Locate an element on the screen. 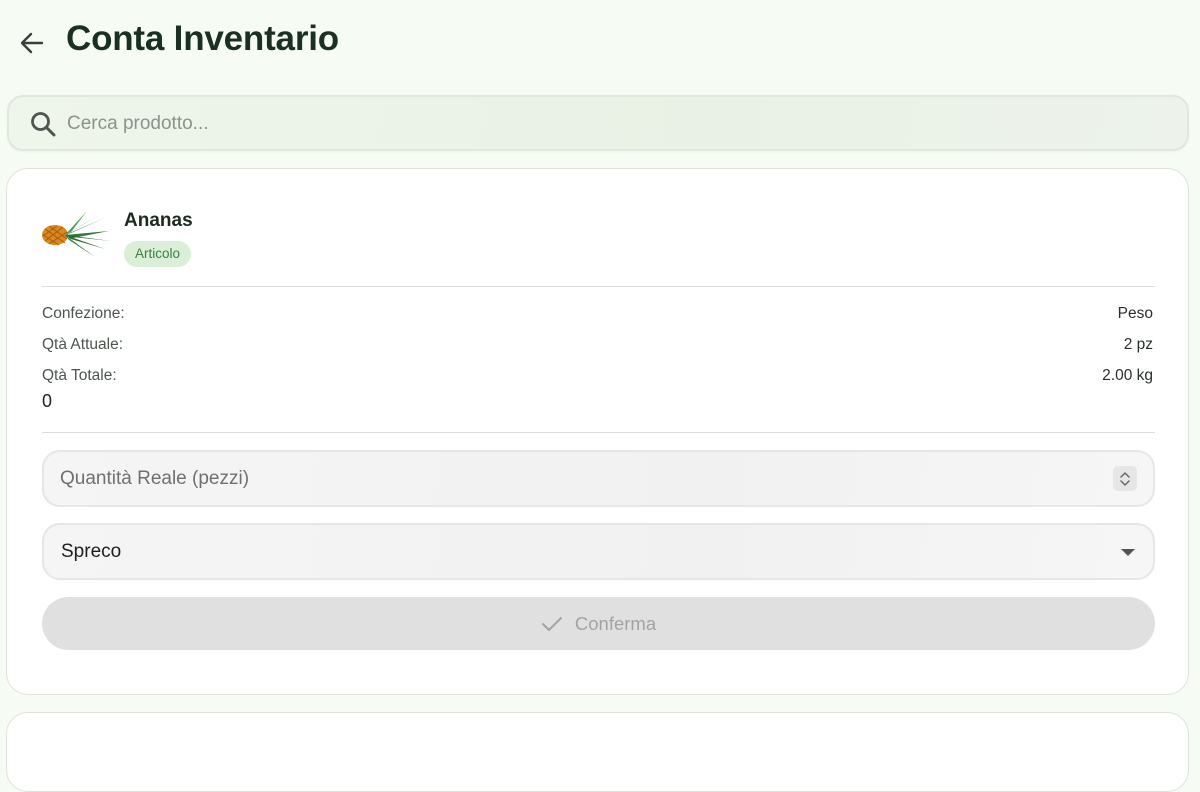  qta-attuale-value: 2 pz is located at coordinates (1138, 344).